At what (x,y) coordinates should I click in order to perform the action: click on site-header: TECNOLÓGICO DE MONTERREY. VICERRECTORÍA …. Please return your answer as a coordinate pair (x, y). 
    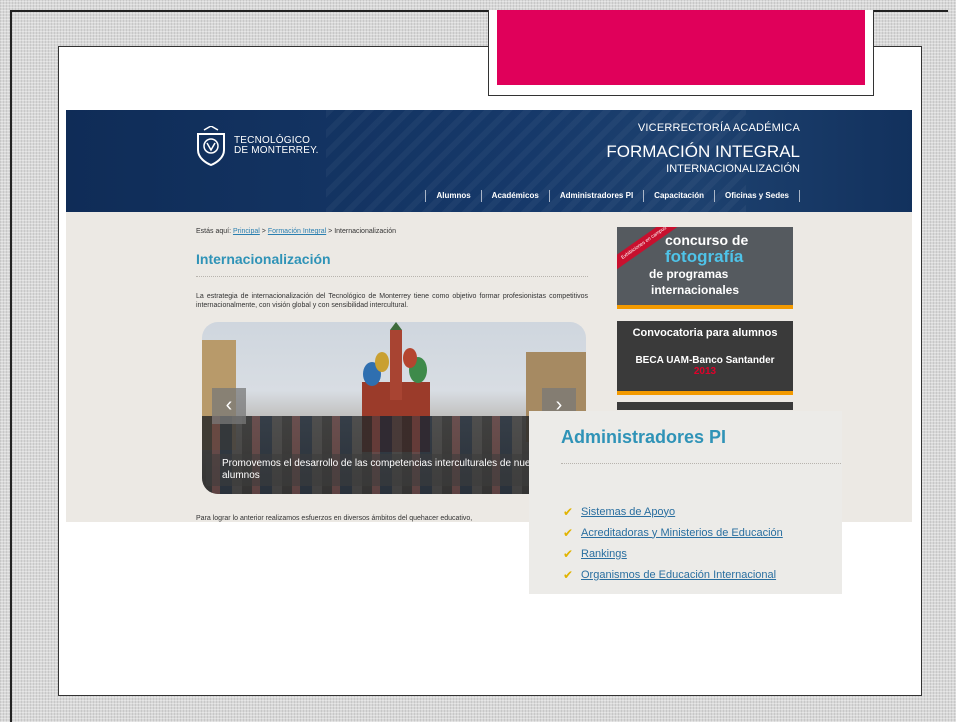
    Looking at the image, I should click on (489, 161).